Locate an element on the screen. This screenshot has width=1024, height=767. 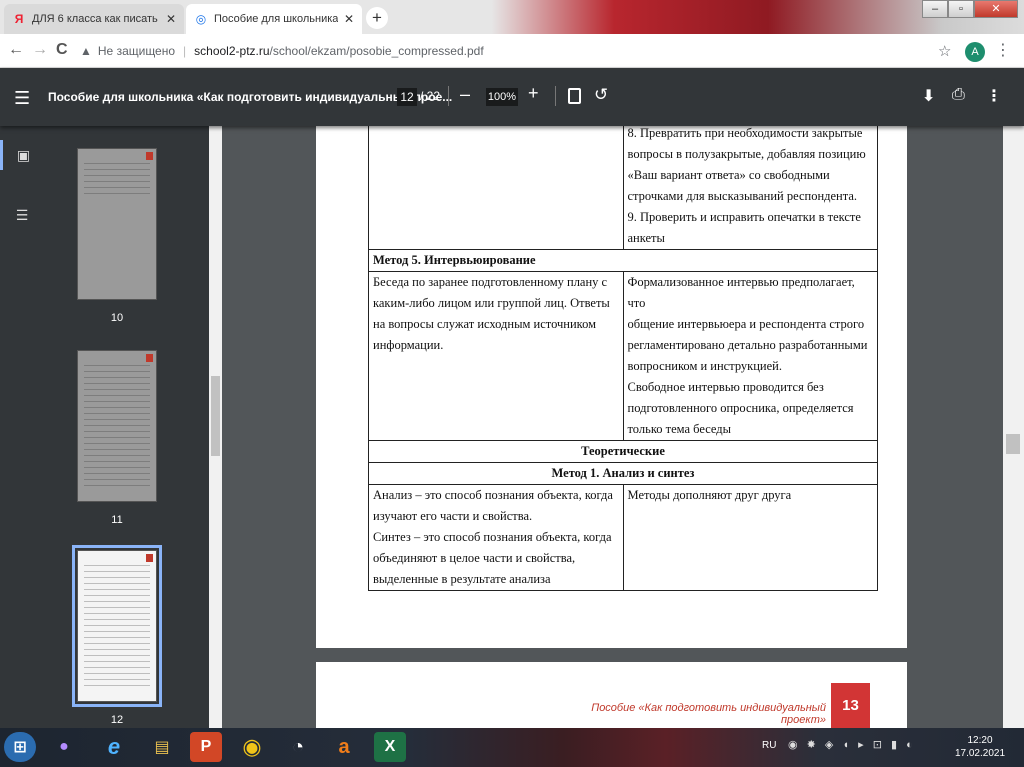
cell-line: 8. Превратить при необходимости закрытые is located at coordinates (745, 133).